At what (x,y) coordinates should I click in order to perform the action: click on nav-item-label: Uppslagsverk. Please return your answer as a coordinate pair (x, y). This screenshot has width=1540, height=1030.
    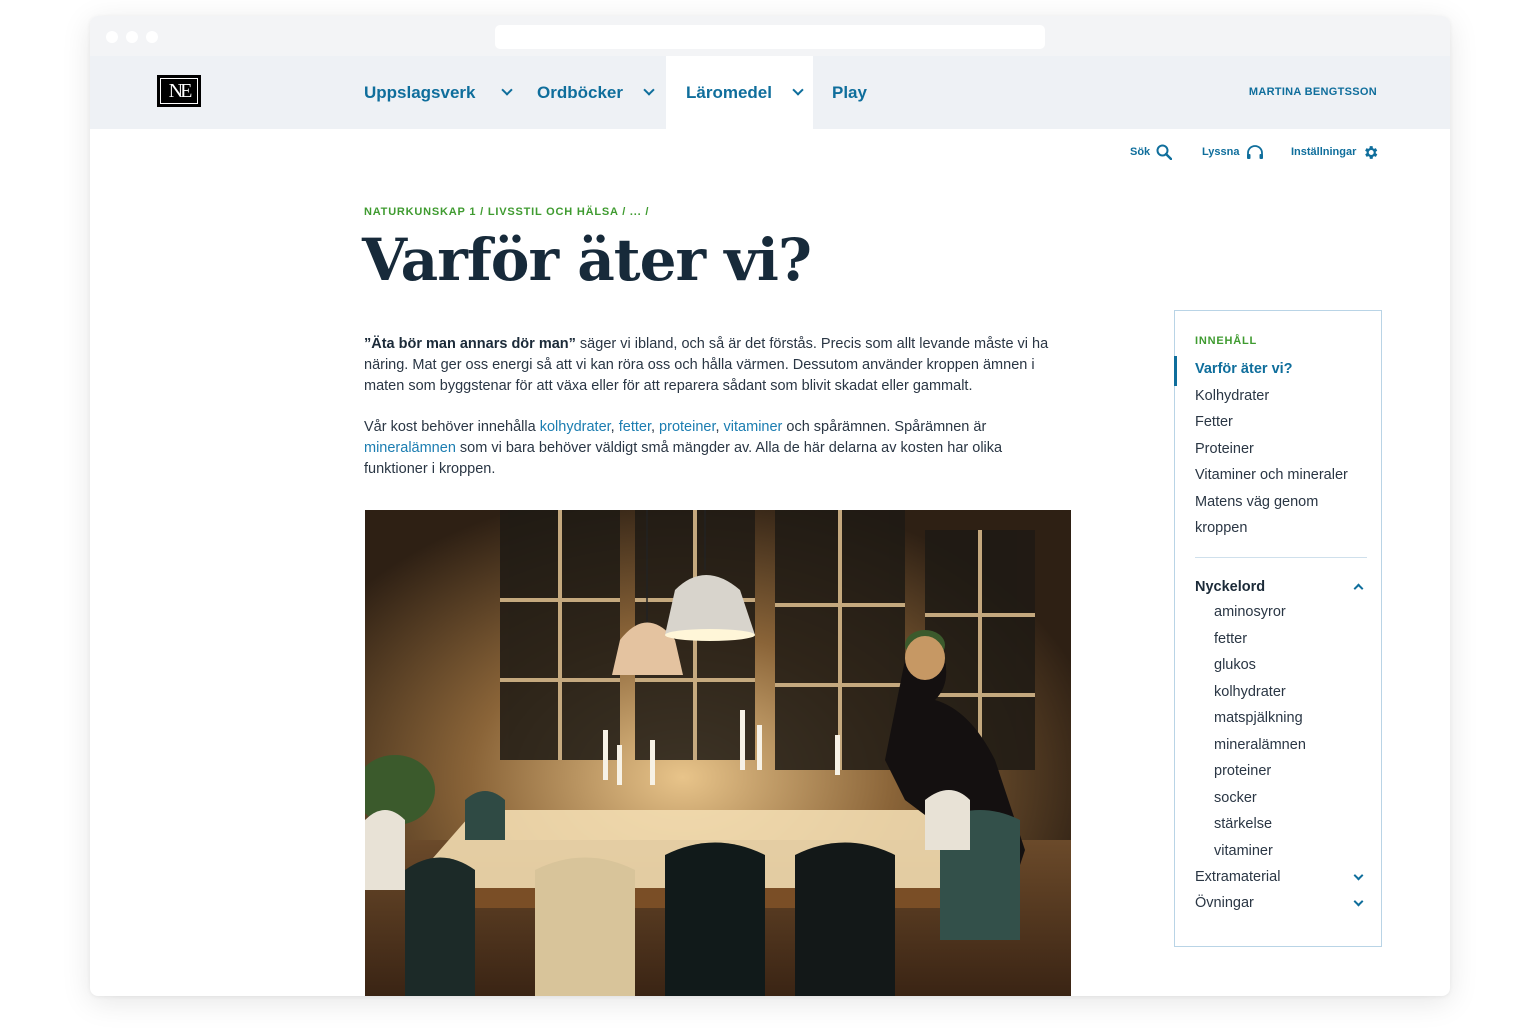
    Looking at the image, I should click on (420, 92).